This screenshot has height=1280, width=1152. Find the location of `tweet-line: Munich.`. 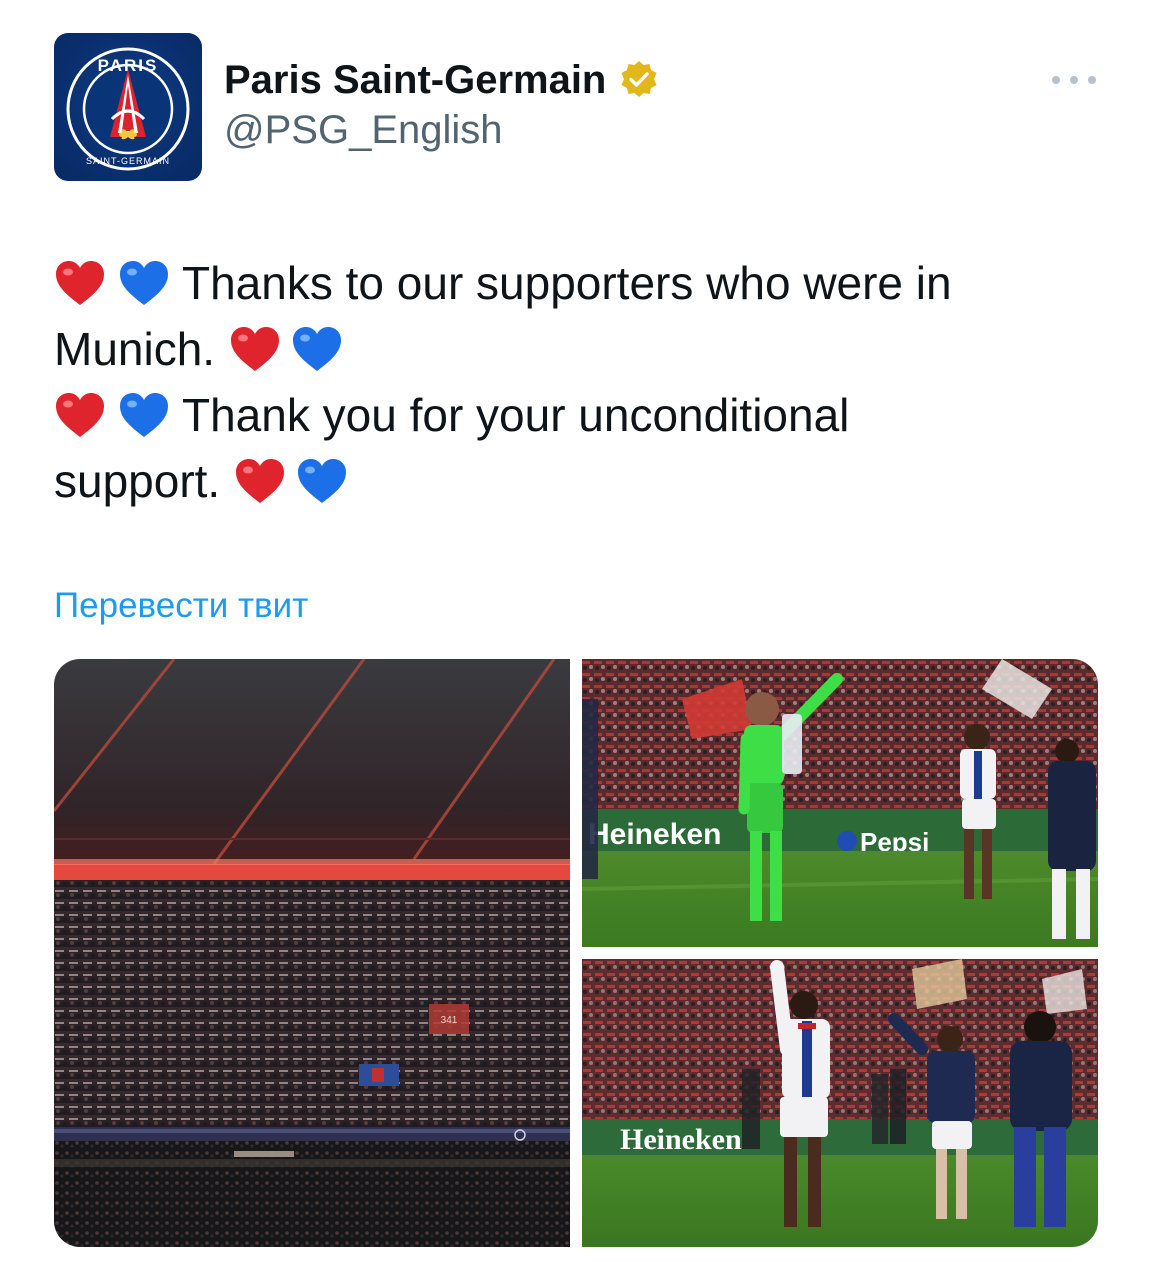

tweet-line: Munich. is located at coordinates (579, 349).